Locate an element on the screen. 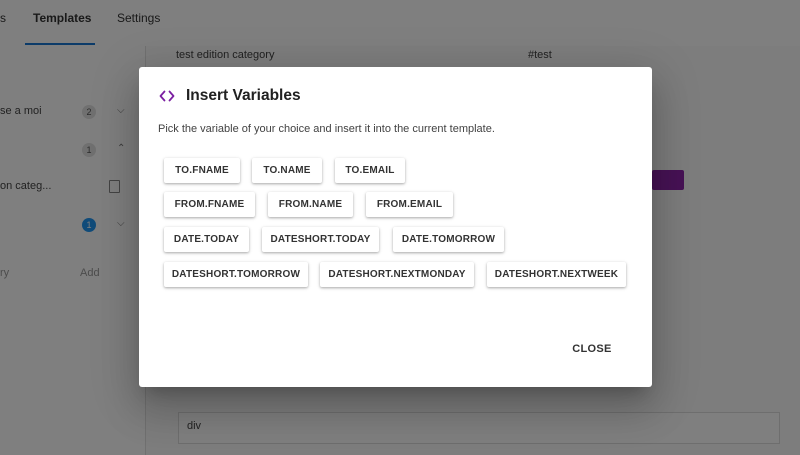 The height and width of the screenshot is (455, 800). variable-button-to-name: TO.NAME is located at coordinates (287, 170).